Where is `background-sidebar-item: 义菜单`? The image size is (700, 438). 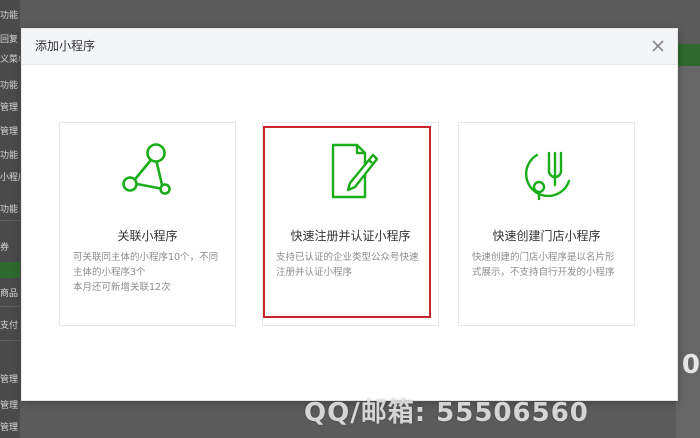 background-sidebar-item: 义菜单 is located at coordinates (10, 60).